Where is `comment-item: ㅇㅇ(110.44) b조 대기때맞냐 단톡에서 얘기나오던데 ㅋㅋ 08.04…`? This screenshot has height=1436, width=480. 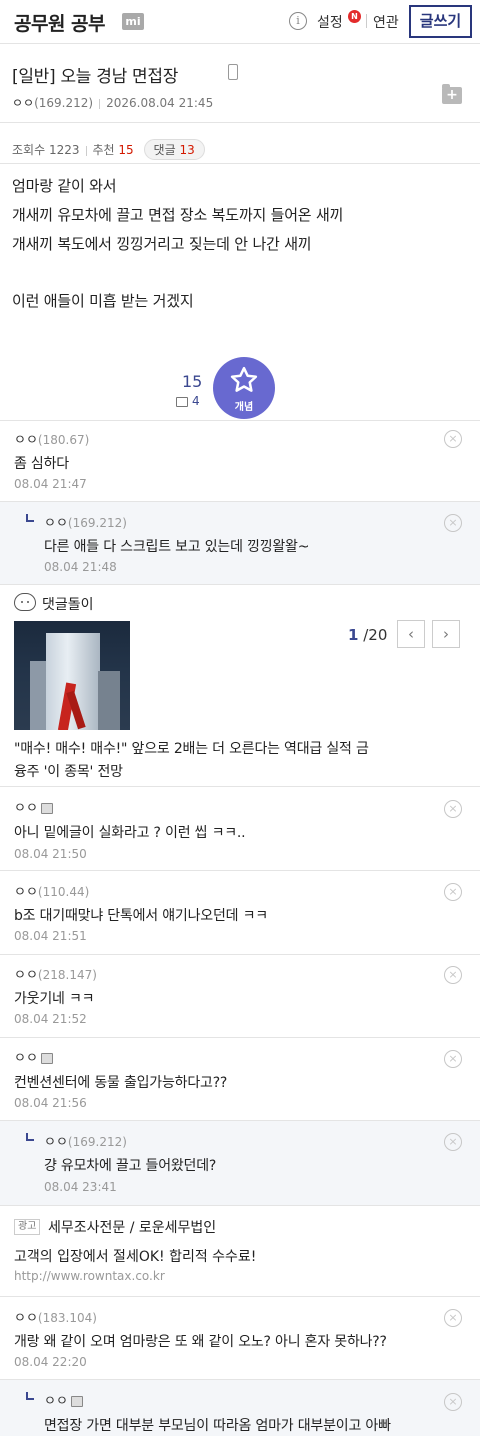 comment-item: ㅇㅇ(110.44) b조 대기때맞냐 단톡에서 얘기나오던데 ㅋㅋ 08.04… is located at coordinates (240, 912).